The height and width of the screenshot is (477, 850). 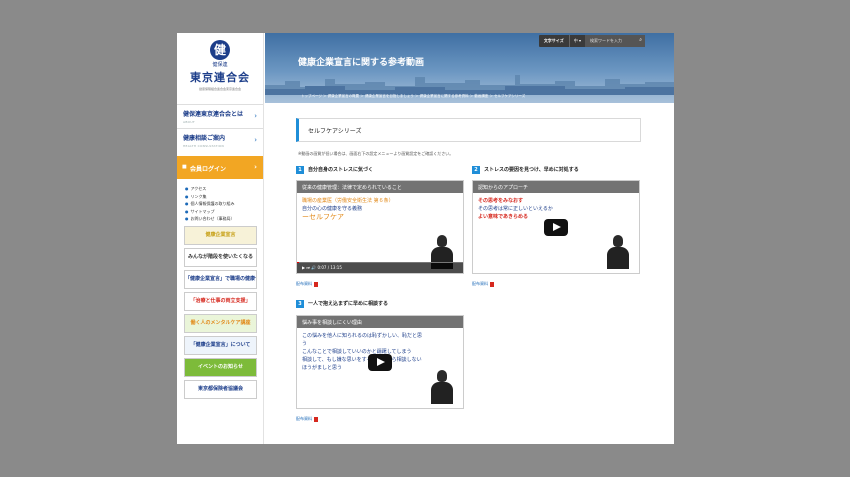 What do you see at coordinates (220, 323) in the screenshot?
I see `sidebar-banner: 働く人のメンタルケア講座` at bounding box center [220, 323].